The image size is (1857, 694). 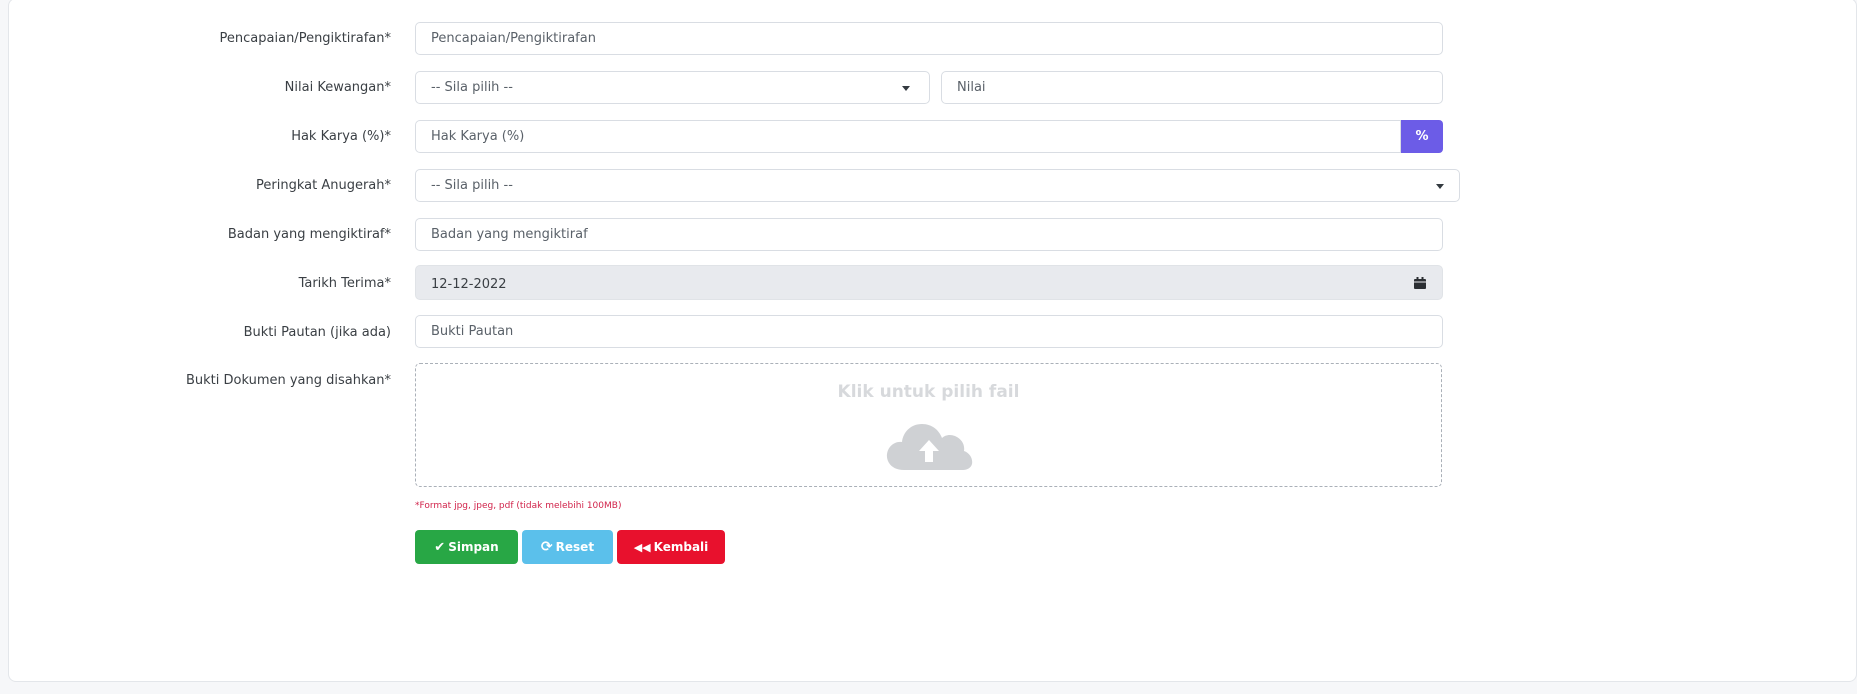 What do you see at coordinates (928, 392) in the screenshot?
I see `dropzone-title: Klik untuk pilih fail` at bounding box center [928, 392].